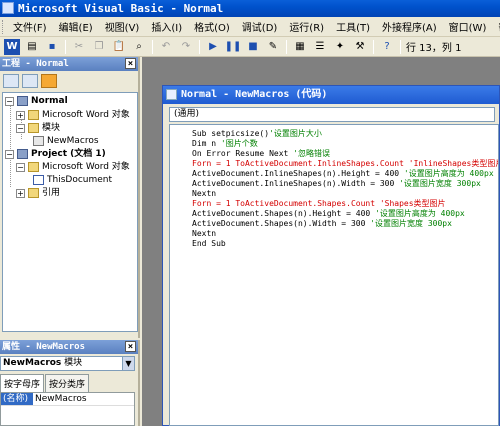  What do you see at coordinates (99, 47) in the screenshot?
I see `copy-icon: ❐` at bounding box center [99, 47].